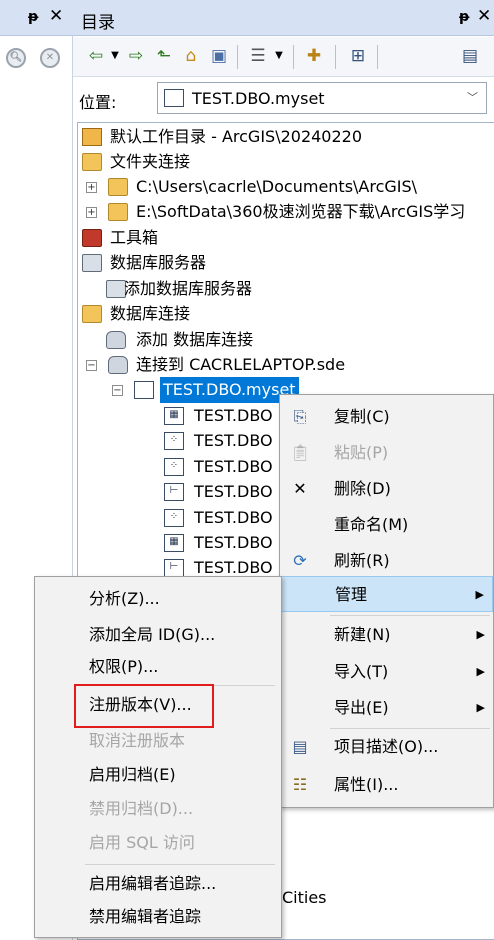 This screenshot has height=940, width=494. I want to click on view-dropdown-icon: ▼, so click(279, 56).